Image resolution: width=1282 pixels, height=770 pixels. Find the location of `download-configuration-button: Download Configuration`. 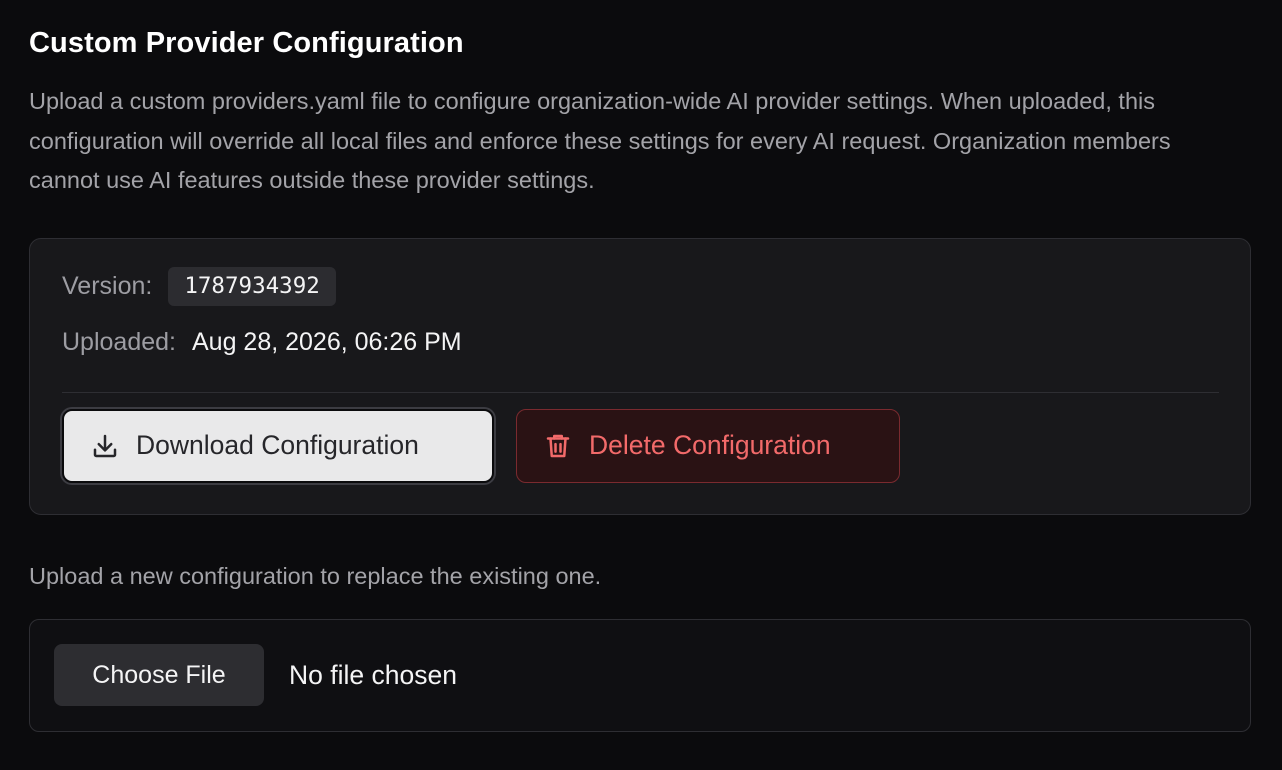

download-configuration-button: Download Configuration is located at coordinates (278, 445).